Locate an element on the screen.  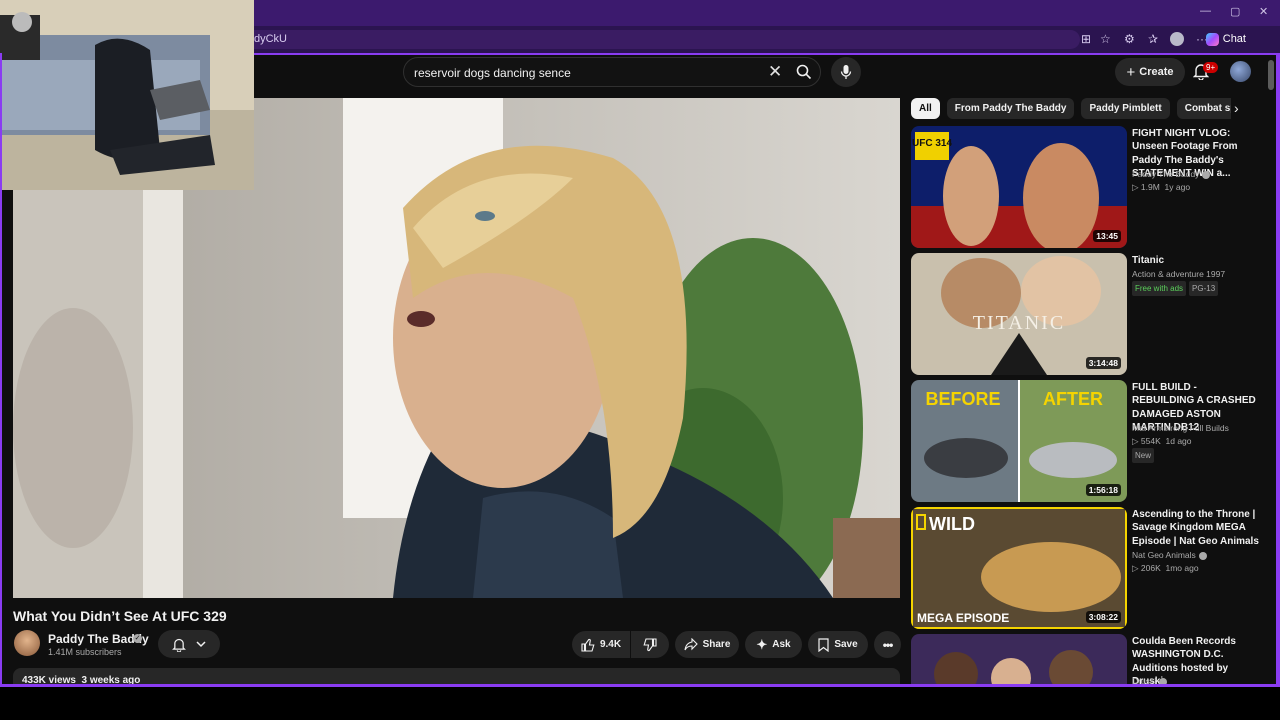
save-label: Save is located at coordinates (846, 644).